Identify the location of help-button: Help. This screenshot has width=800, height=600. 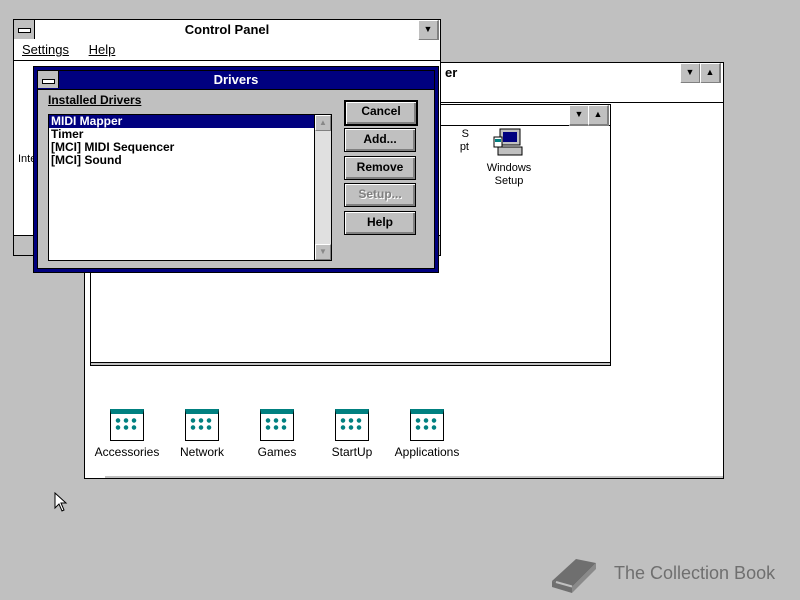
(380, 223).